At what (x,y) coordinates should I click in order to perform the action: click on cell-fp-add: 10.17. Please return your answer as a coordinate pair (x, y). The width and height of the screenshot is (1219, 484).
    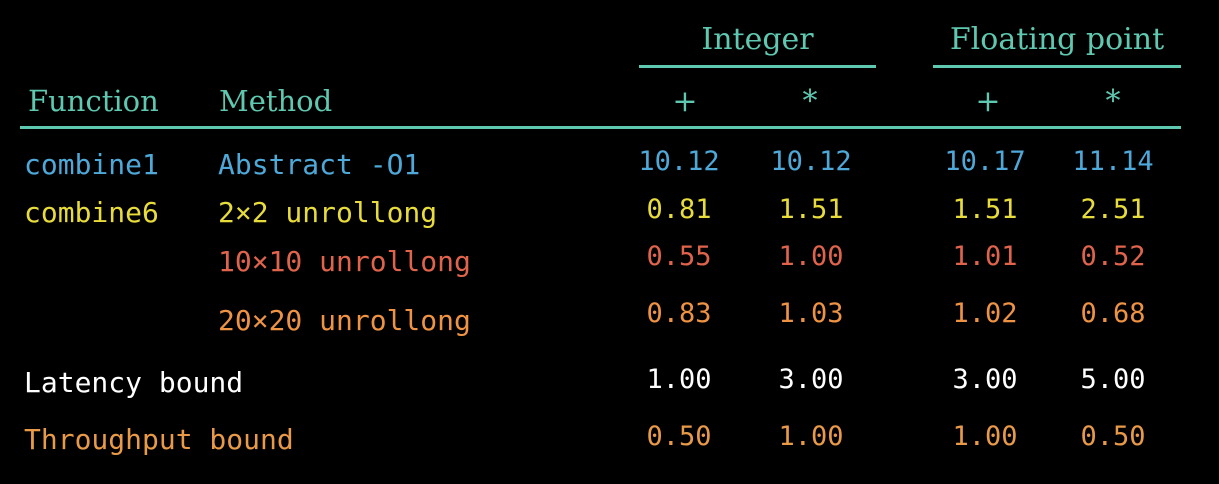
    Looking at the image, I should click on (985, 161).